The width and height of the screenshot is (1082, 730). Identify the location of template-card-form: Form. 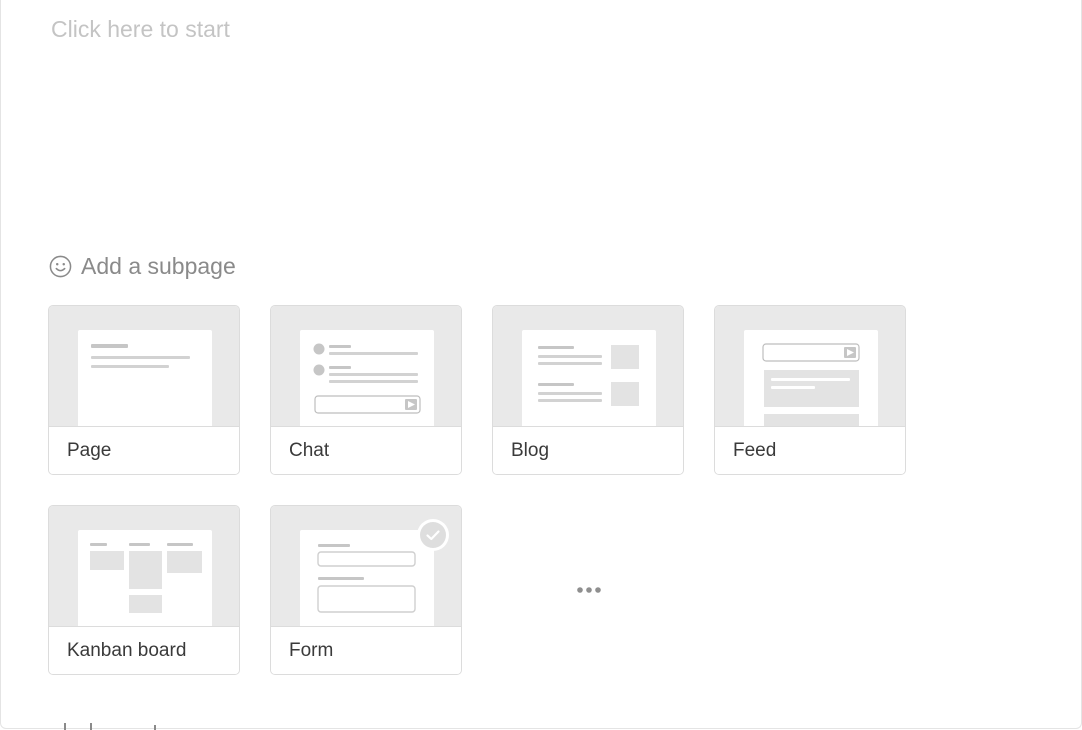
(366, 590).